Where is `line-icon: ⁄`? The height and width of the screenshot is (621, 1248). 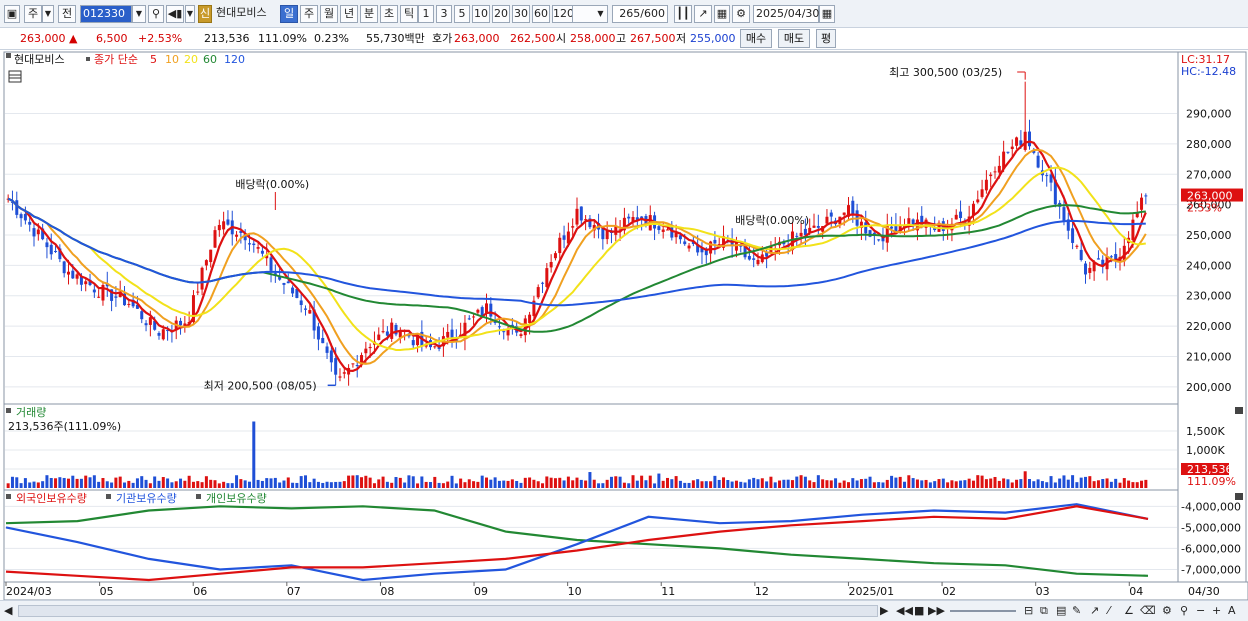
line-icon: ⁄ is located at coordinates (1109, 611).